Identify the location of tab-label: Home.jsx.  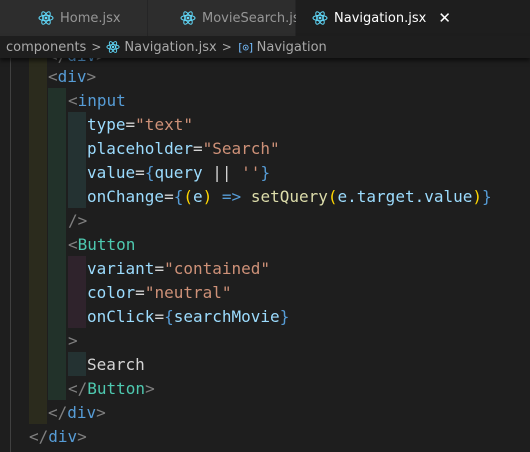
(90, 18).